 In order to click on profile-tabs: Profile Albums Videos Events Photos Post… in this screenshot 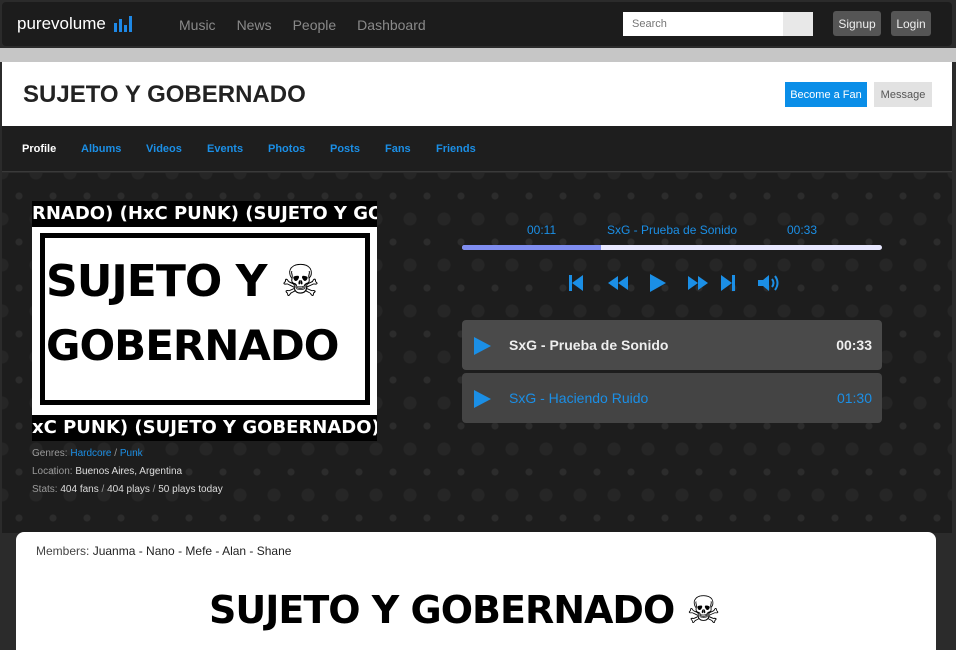, I will do `click(477, 149)`.